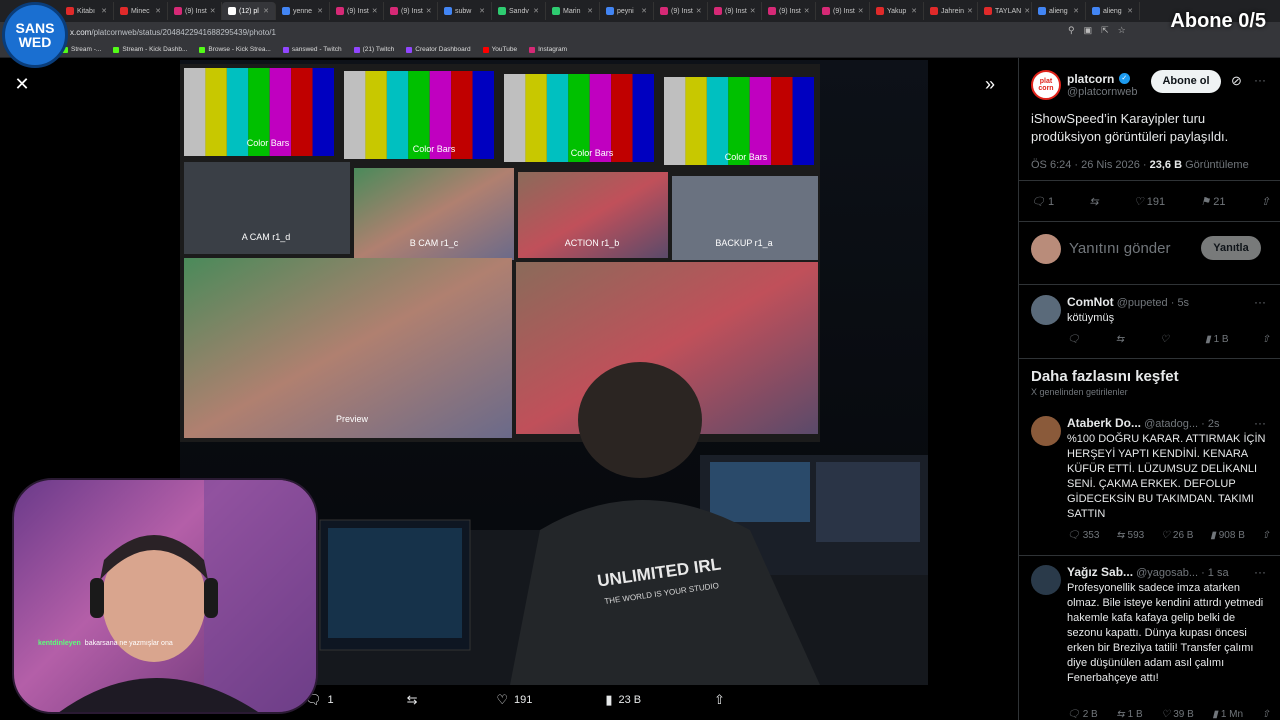 This screenshot has width=1280, height=720. What do you see at coordinates (1177, 714) in the screenshot?
I see `like-button: ♡ 39 B` at bounding box center [1177, 714].